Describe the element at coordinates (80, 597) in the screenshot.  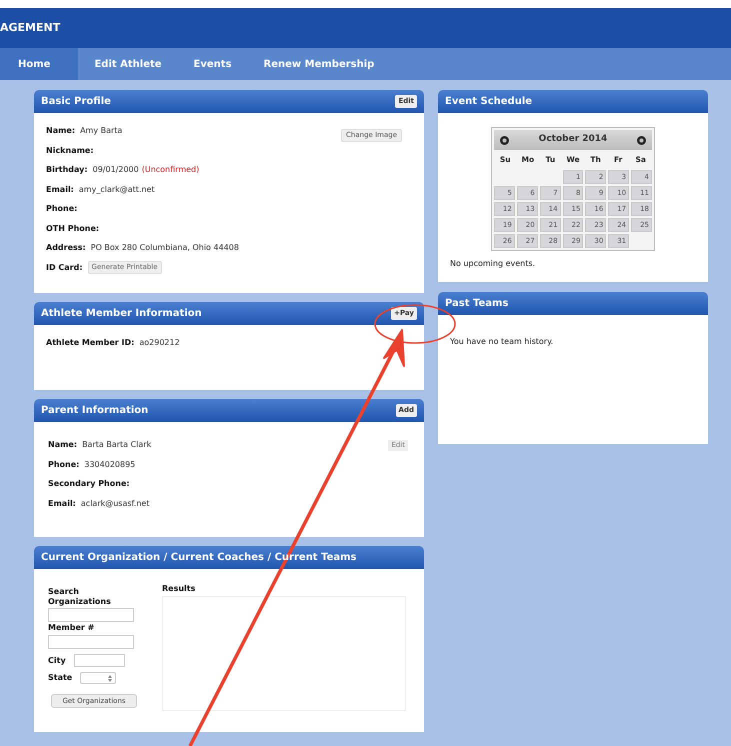
I see `field-label: Search Organizations` at that location.